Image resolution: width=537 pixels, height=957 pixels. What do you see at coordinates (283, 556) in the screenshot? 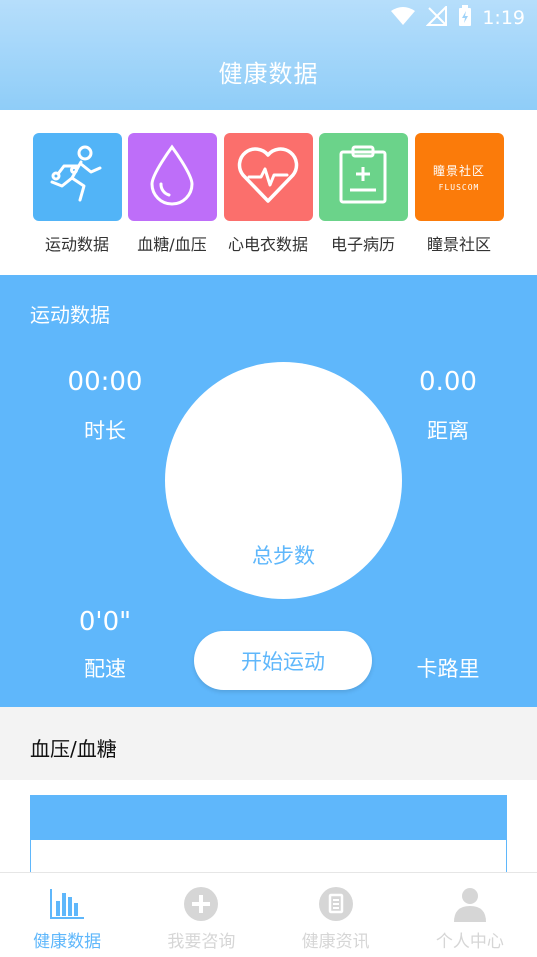
I see `total-steps-label: 总步数` at bounding box center [283, 556].